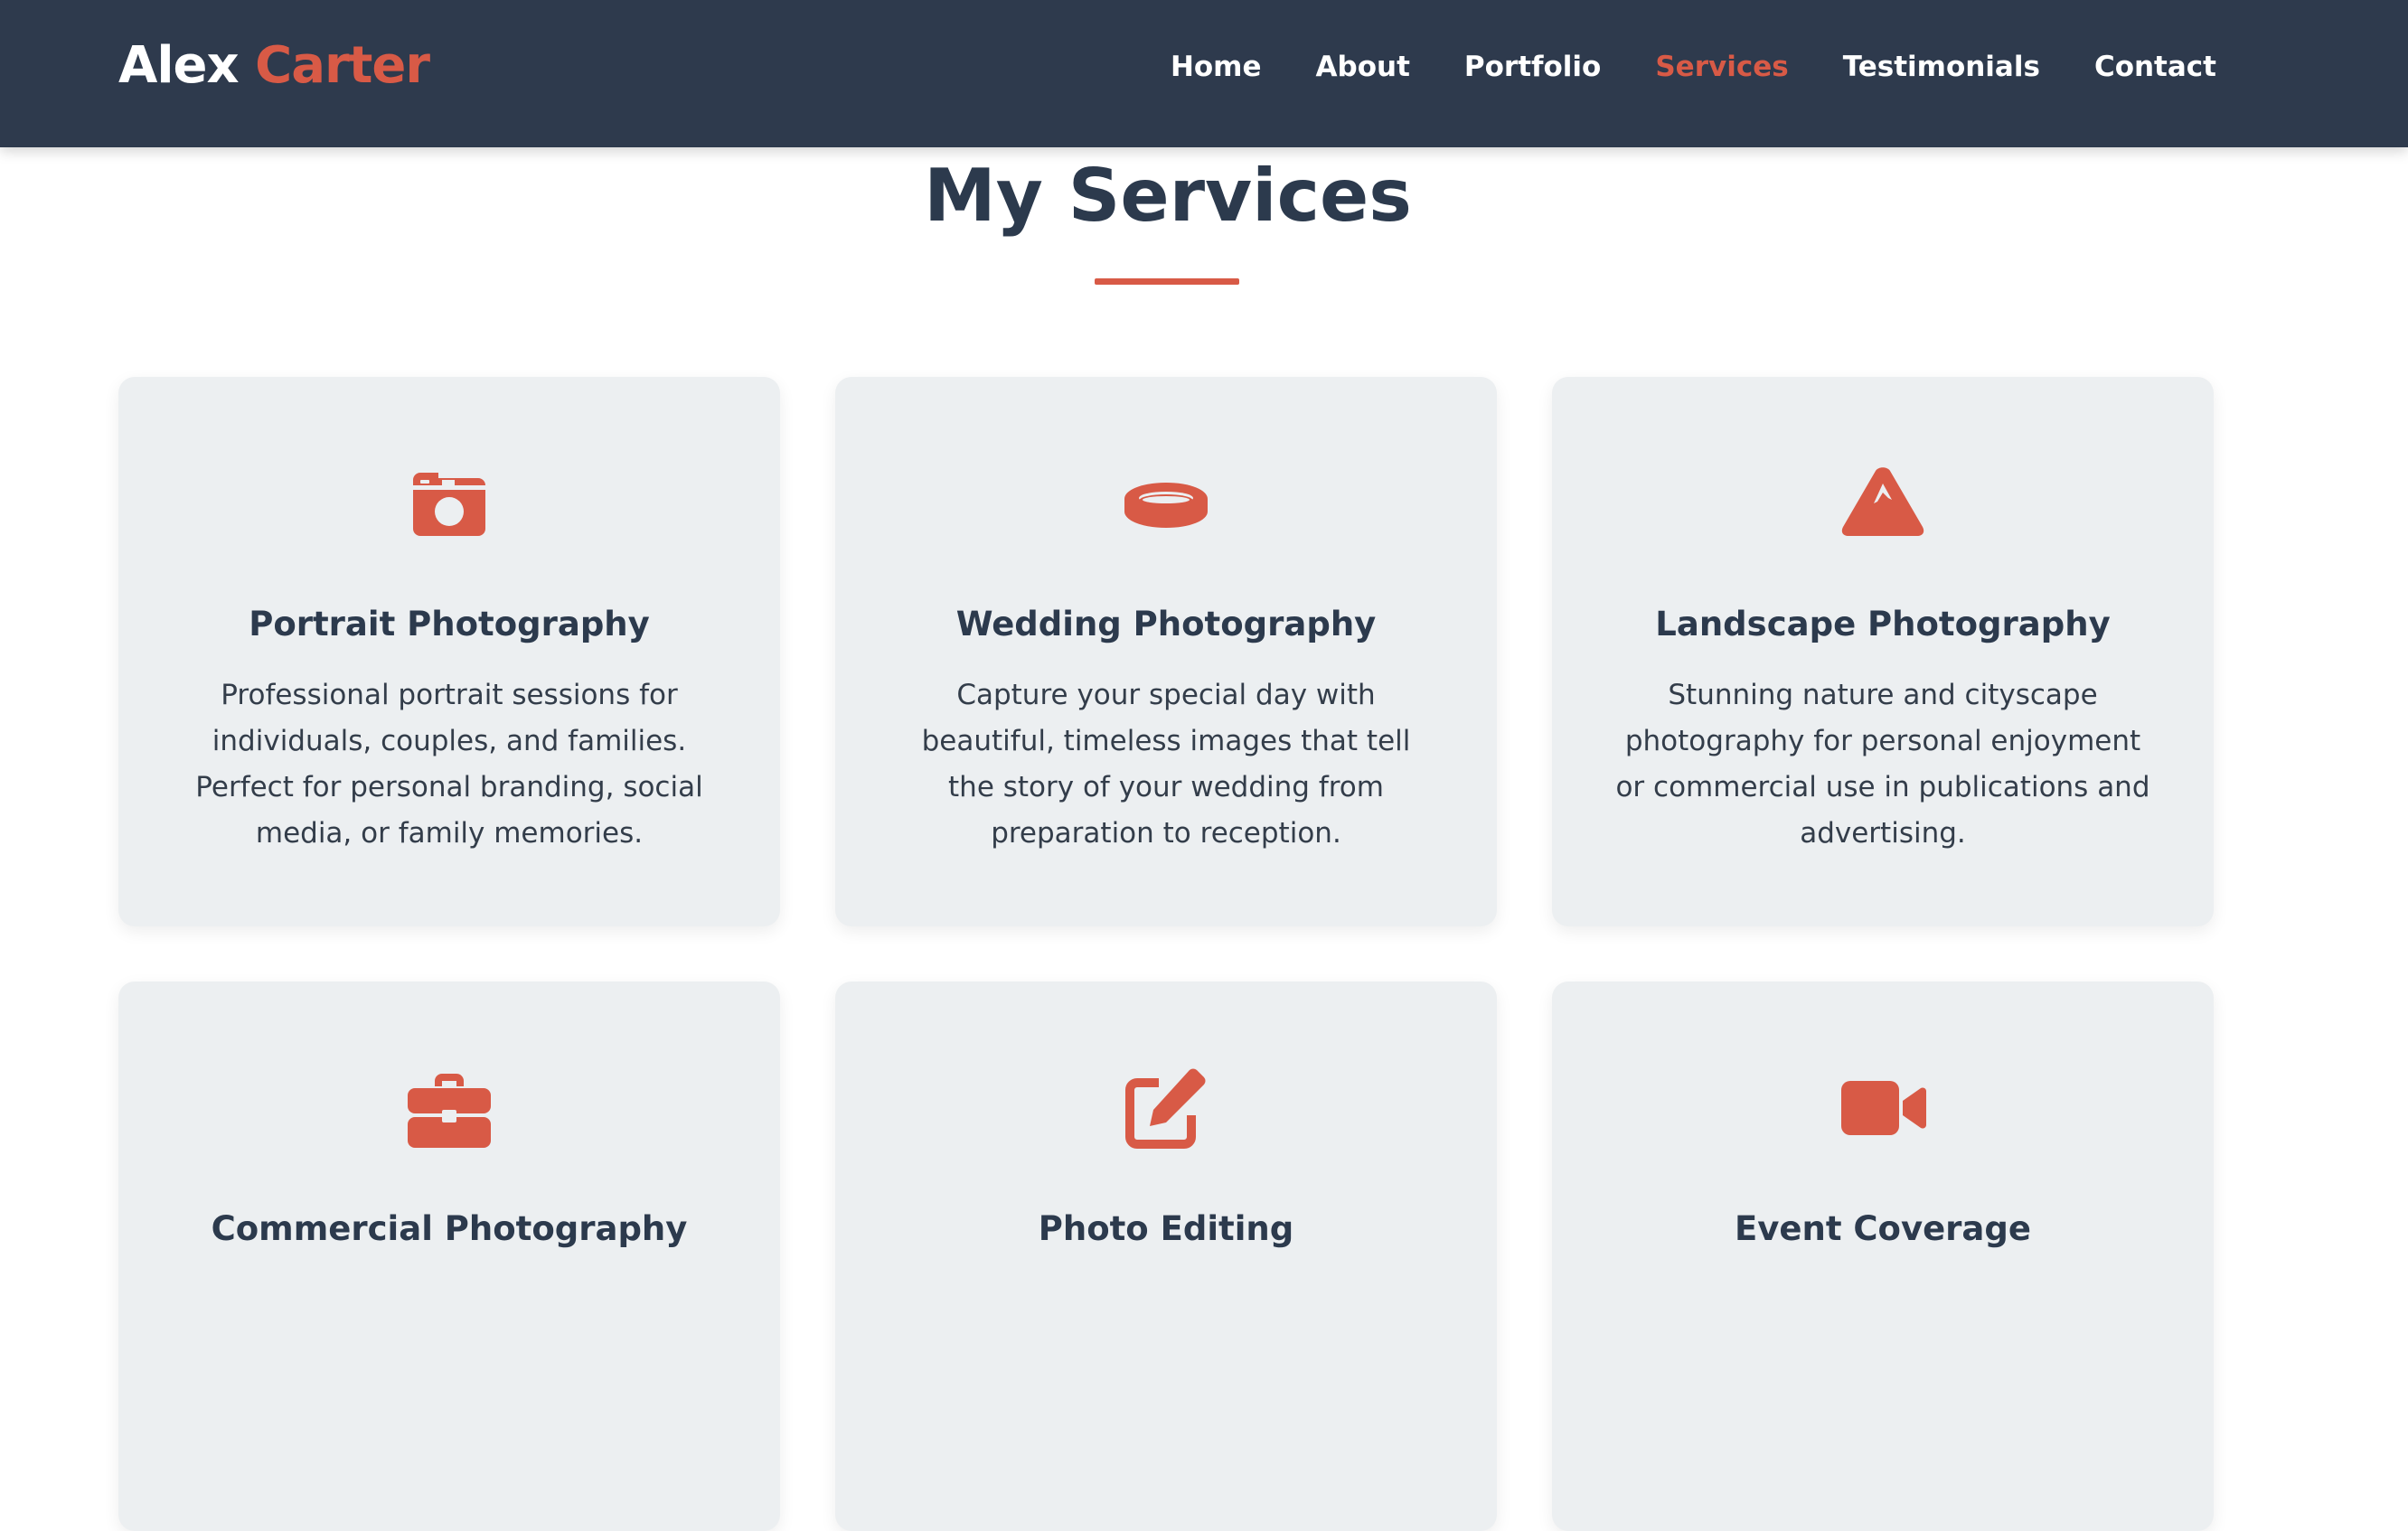  Describe the element at coordinates (1532, 67) in the screenshot. I see `nav-link-portfolio: Portfolio` at that location.